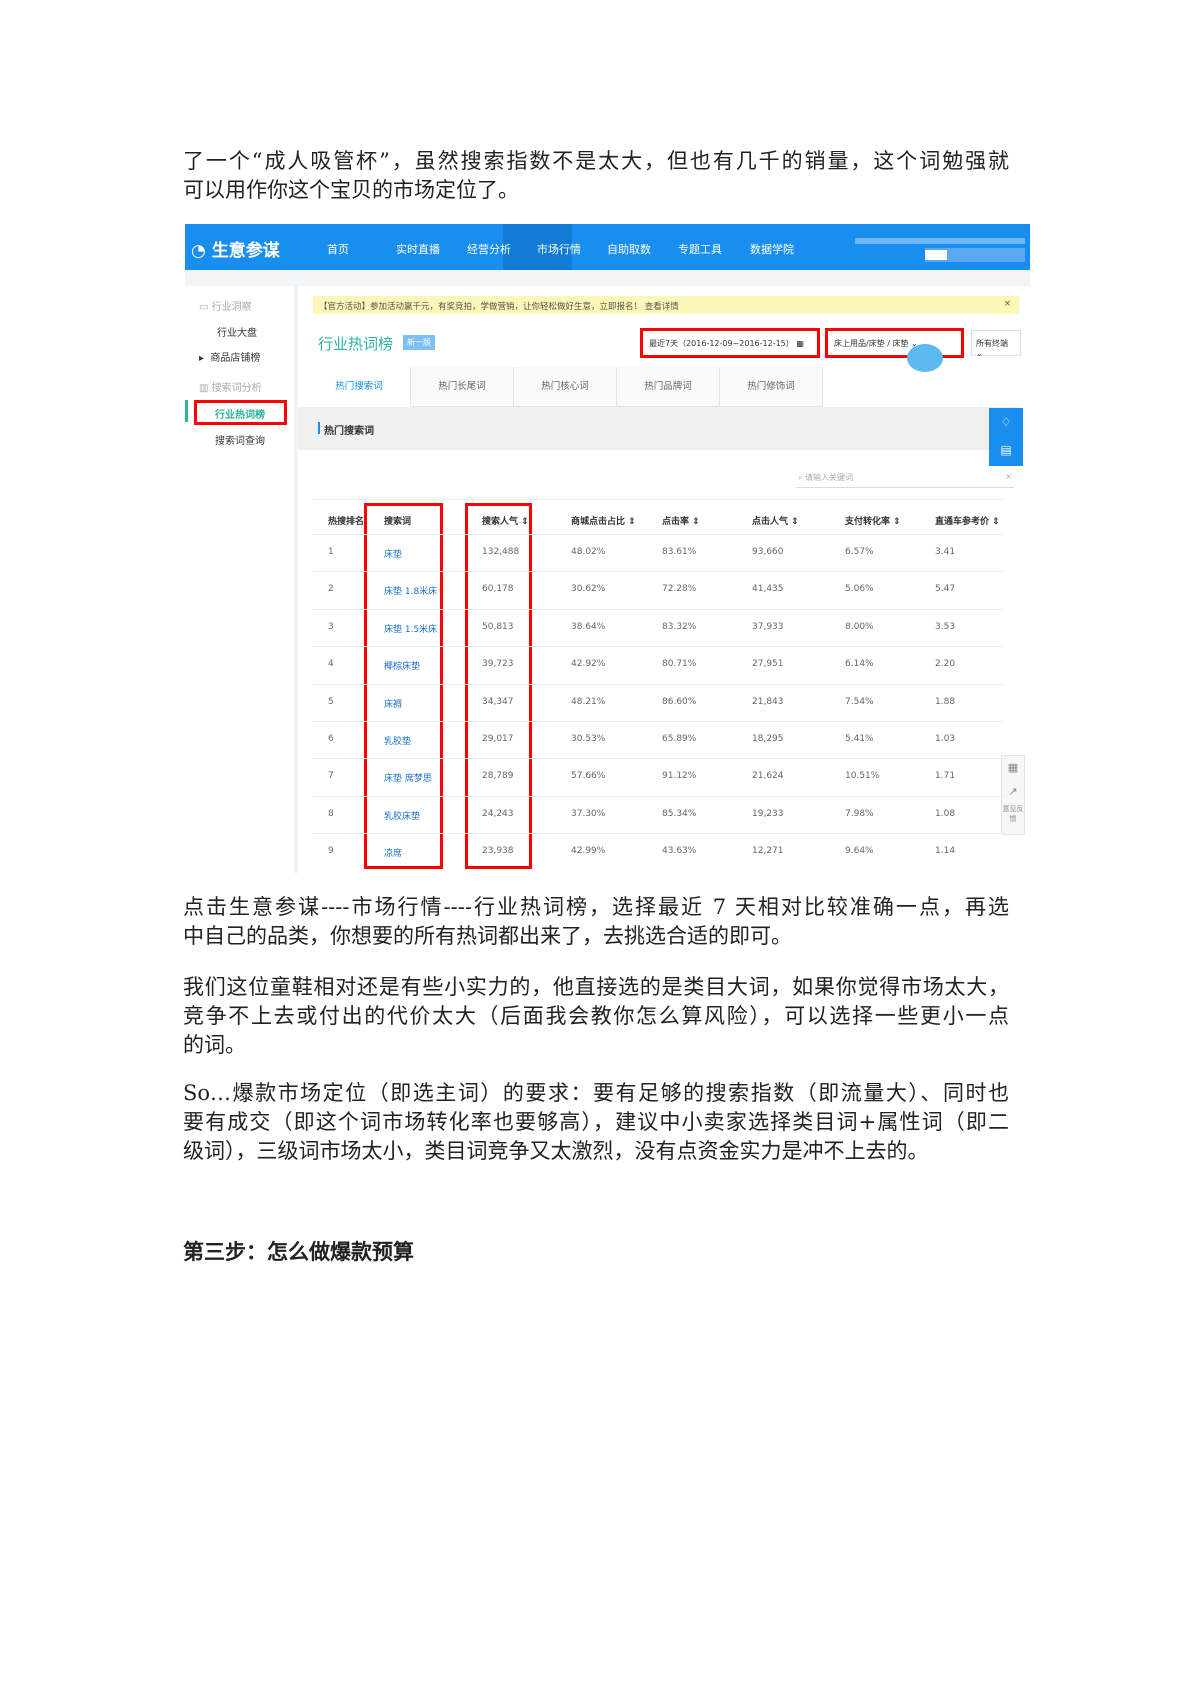 The height and width of the screenshot is (1698, 1200). What do you see at coordinates (1008, 476) in the screenshot?
I see `clear-icon: ×` at bounding box center [1008, 476].